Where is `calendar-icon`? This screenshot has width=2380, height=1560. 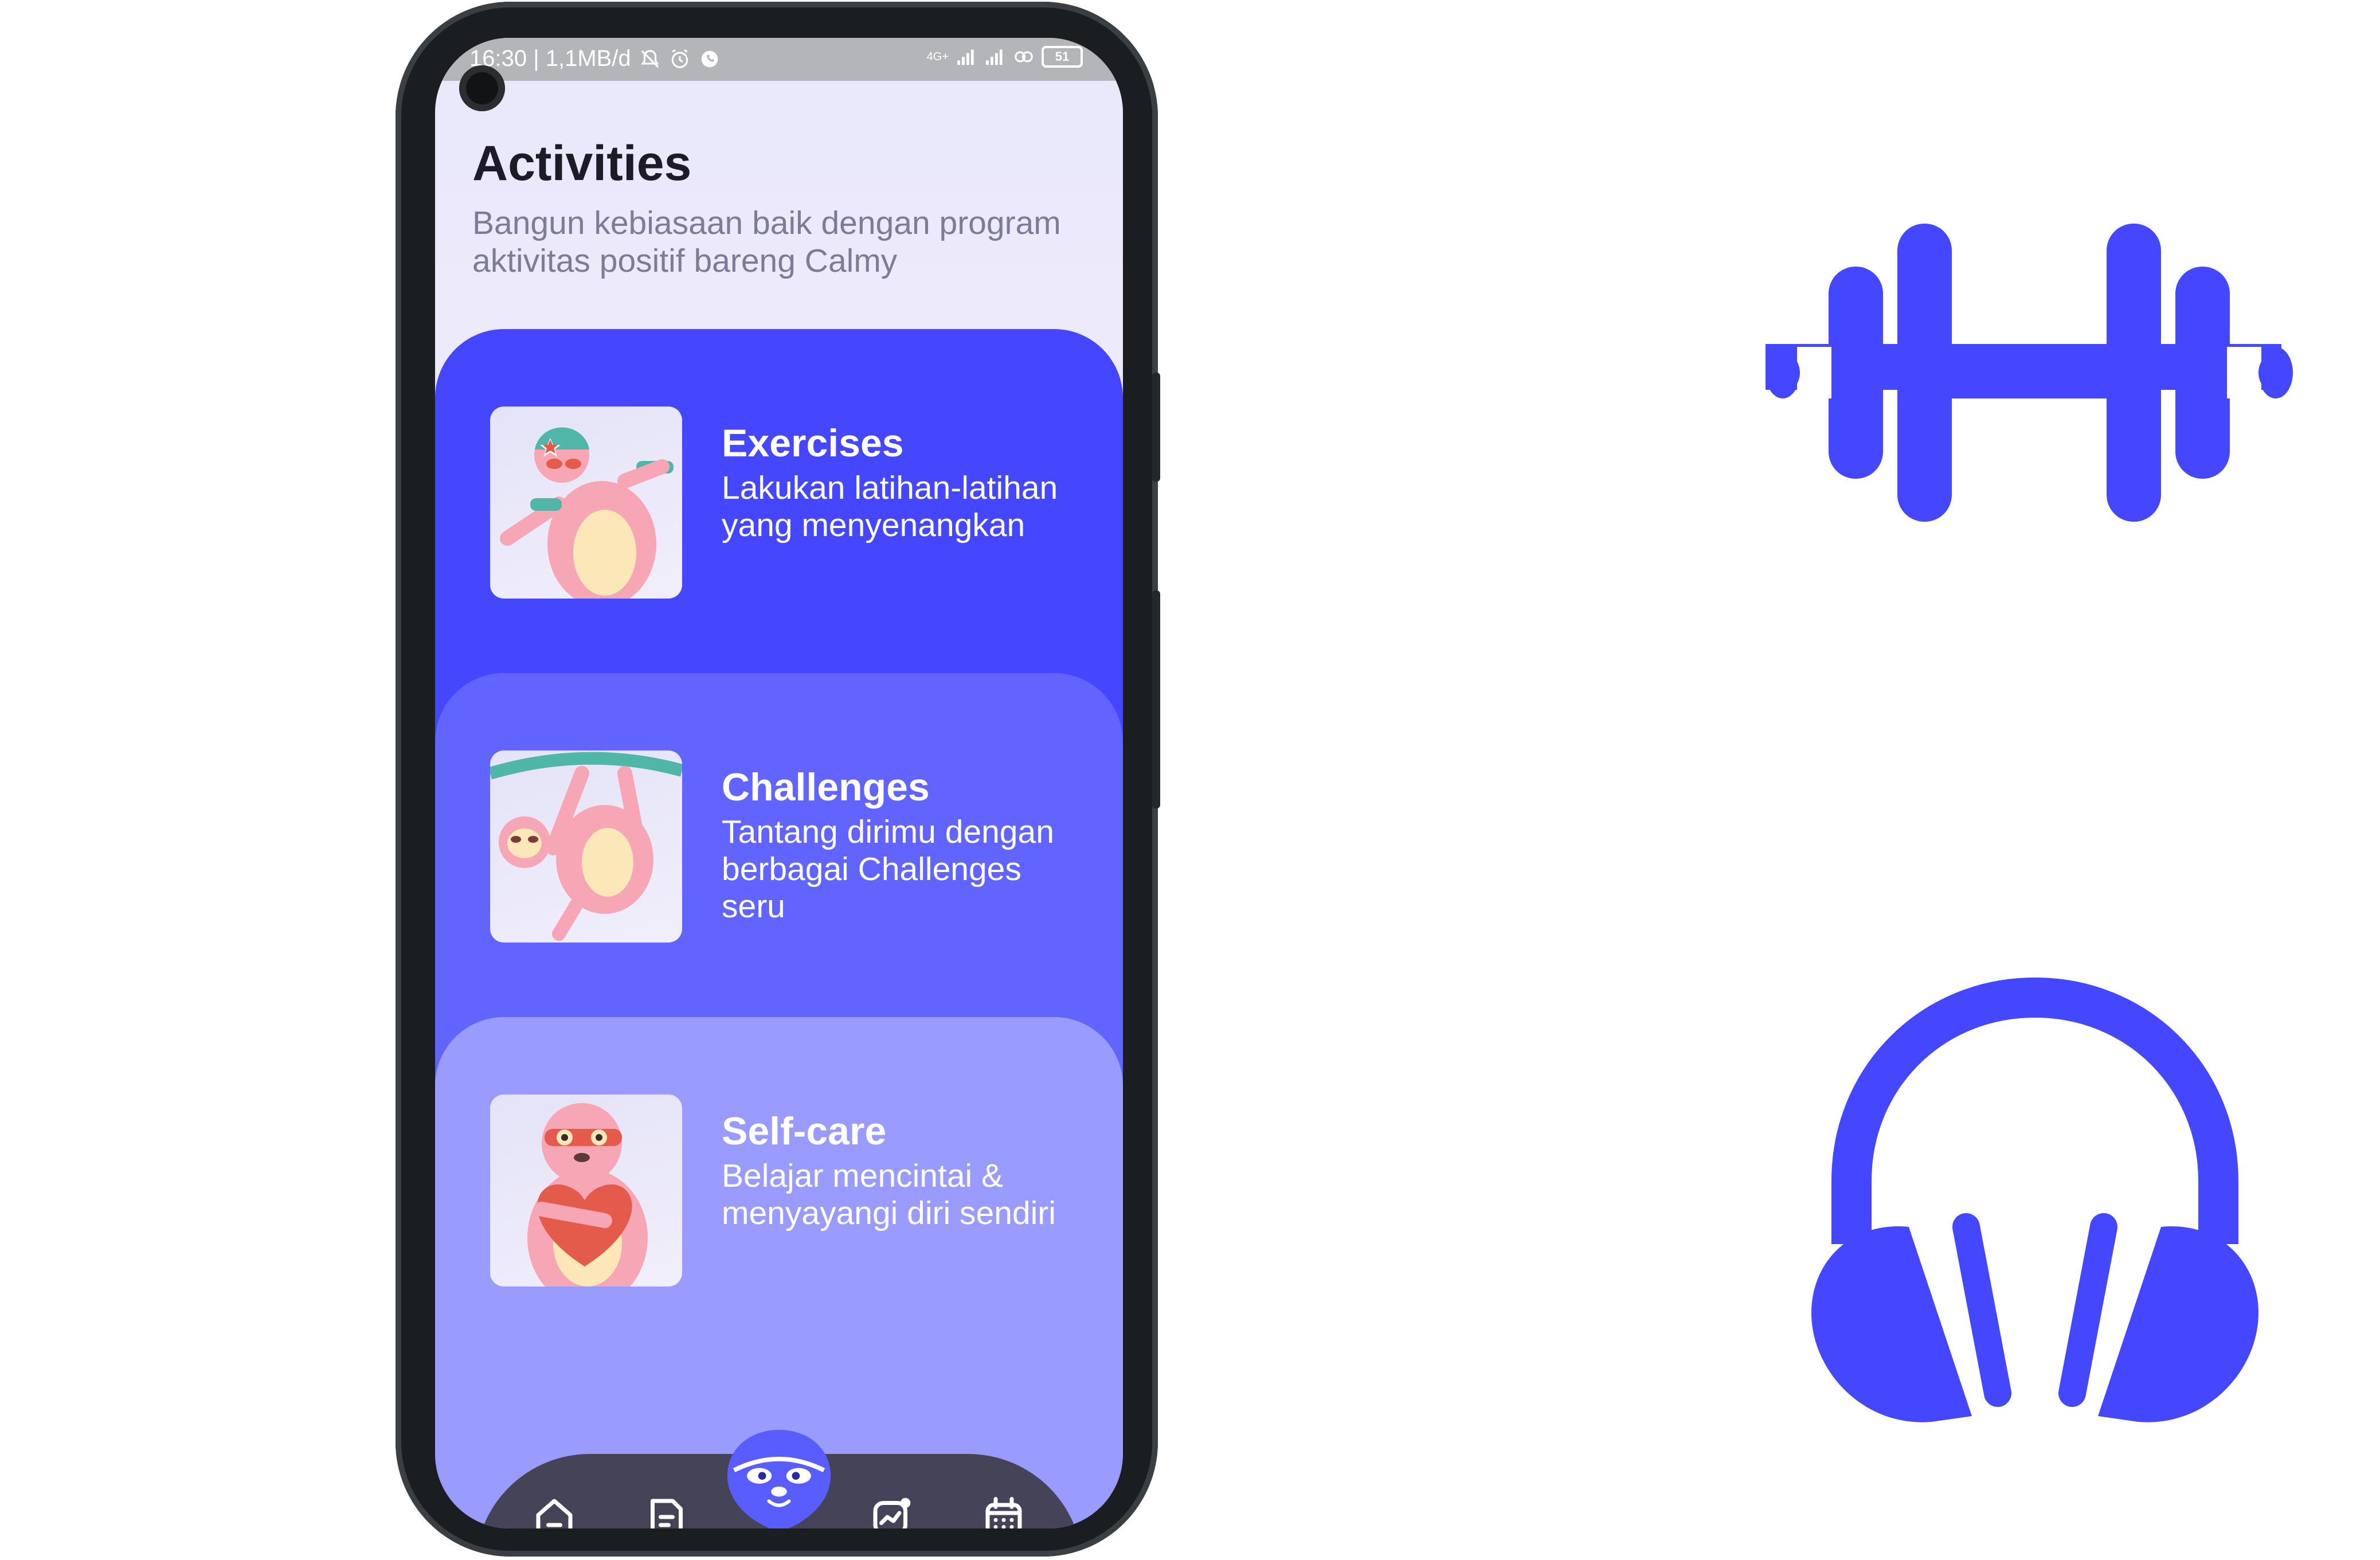
calendar-icon is located at coordinates (1004, 1513).